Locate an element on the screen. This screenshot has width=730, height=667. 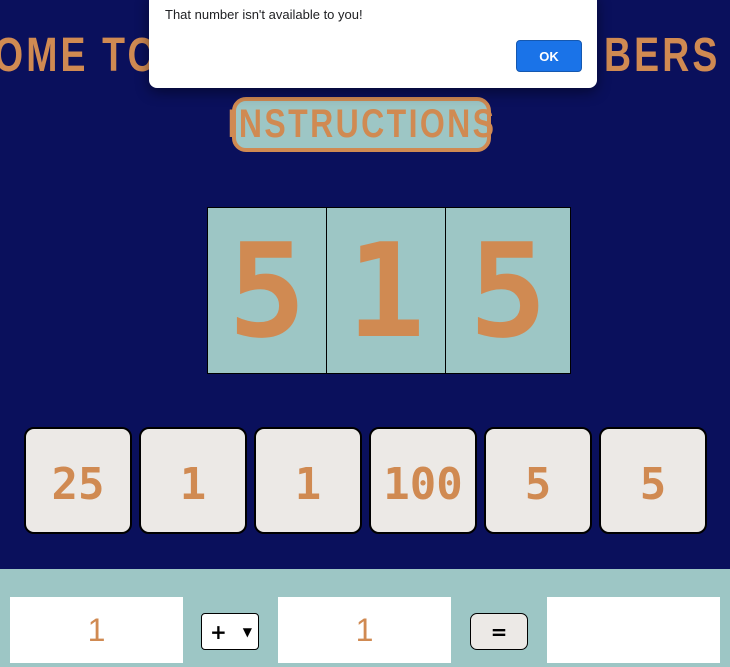
number-tile: 100 is located at coordinates (423, 480).